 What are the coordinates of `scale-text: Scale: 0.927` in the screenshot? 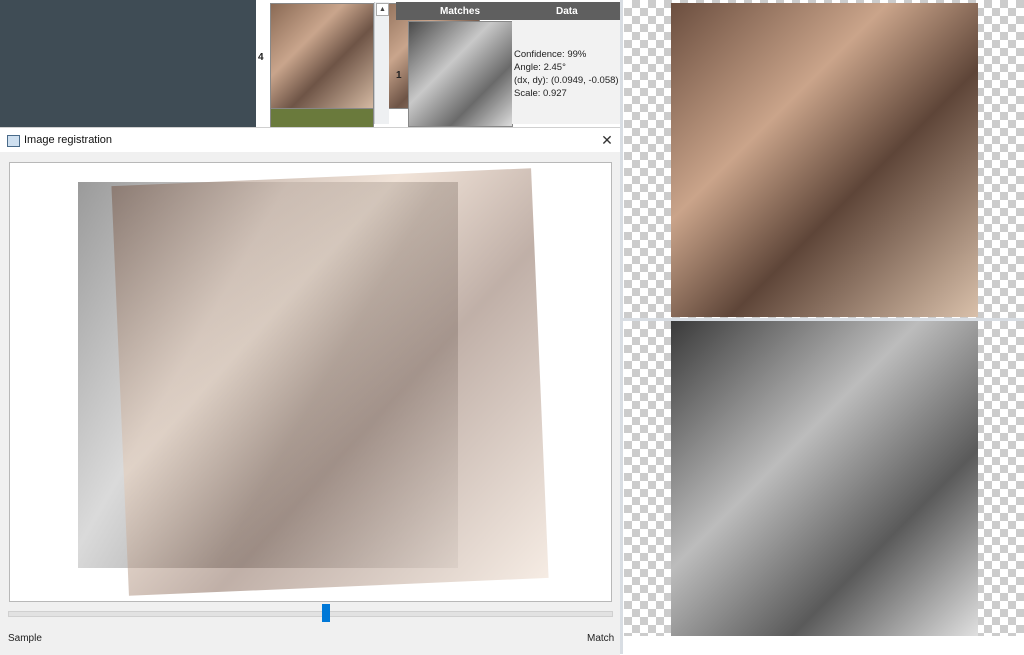 It's located at (540, 93).